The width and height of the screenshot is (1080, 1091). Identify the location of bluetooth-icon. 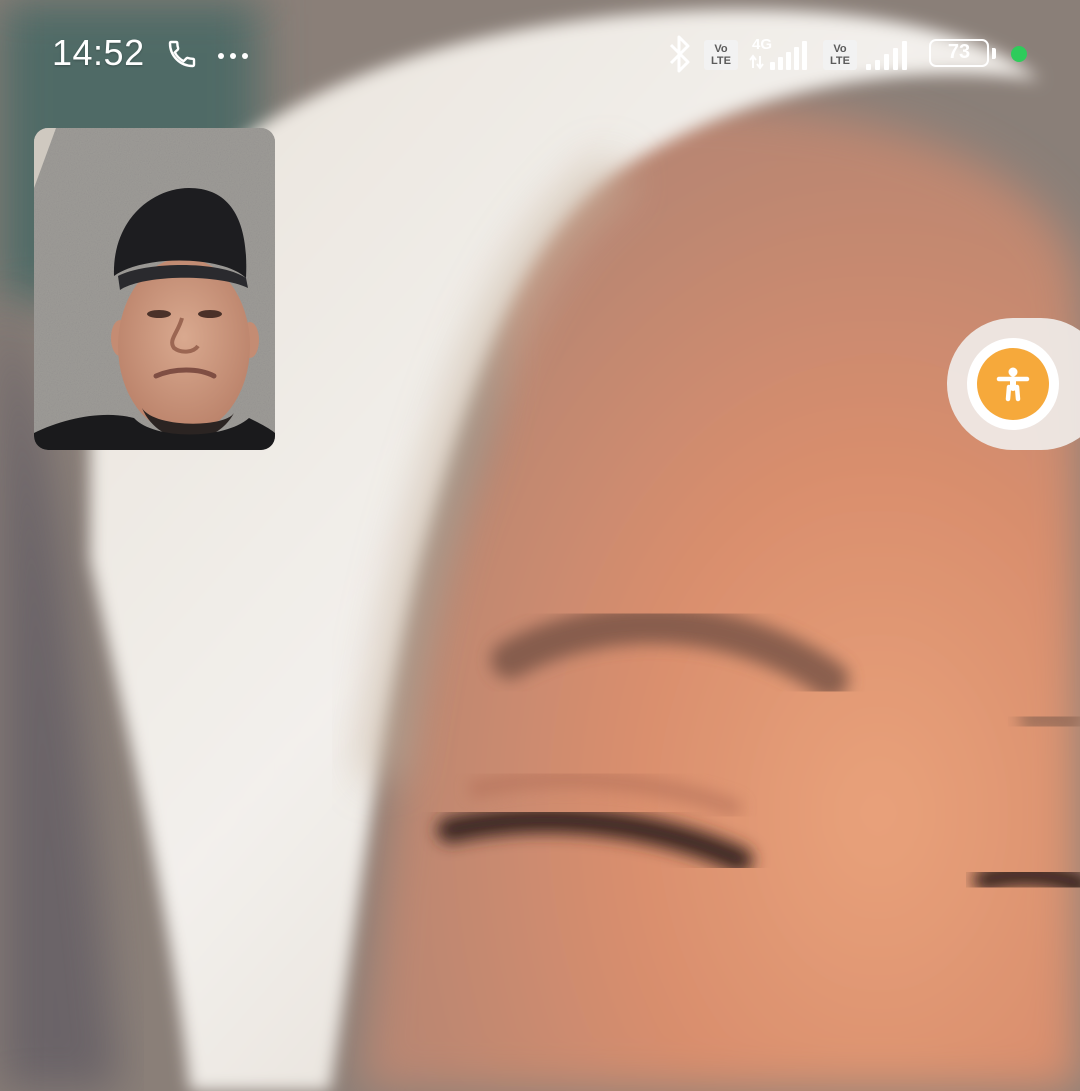
(680, 56).